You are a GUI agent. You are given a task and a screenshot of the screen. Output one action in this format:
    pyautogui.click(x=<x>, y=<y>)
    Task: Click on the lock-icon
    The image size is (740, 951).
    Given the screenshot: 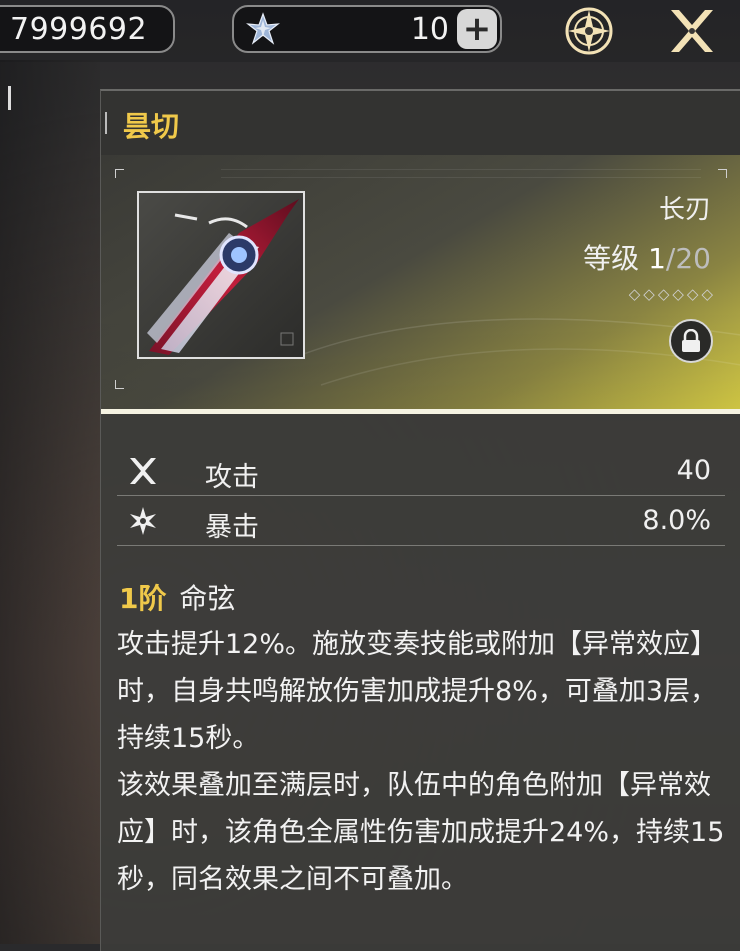 What is the action you would take?
    pyautogui.click(x=691, y=340)
    